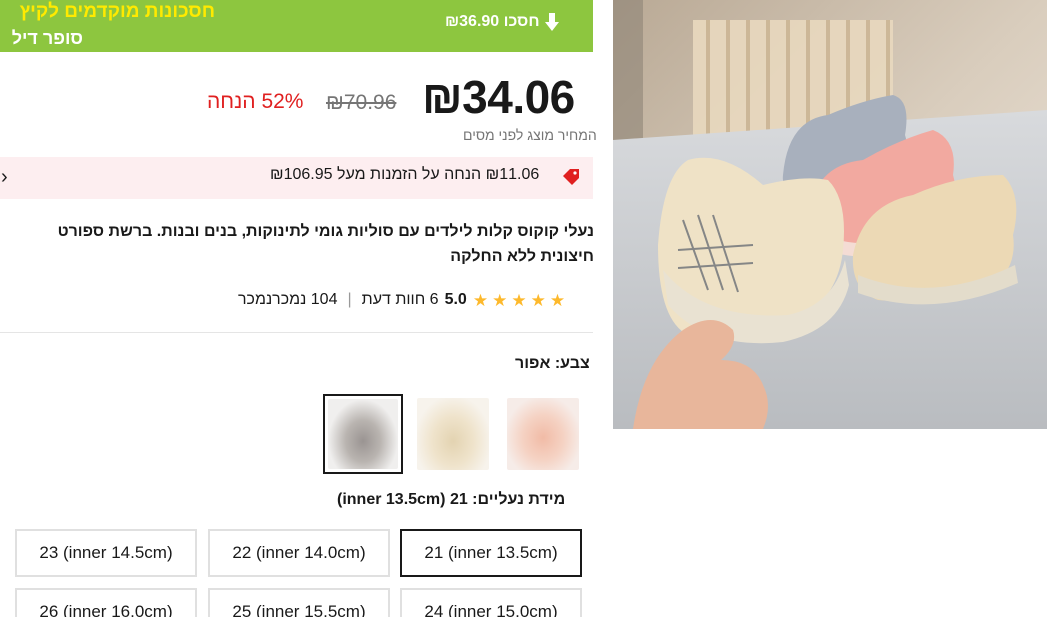 The image size is (1047, 617). What do you see at coordinates (530, 135) in the screenshot?
I see `tax-note: המחיר מוצג לפני מסים` at bounding box center [530, 135].